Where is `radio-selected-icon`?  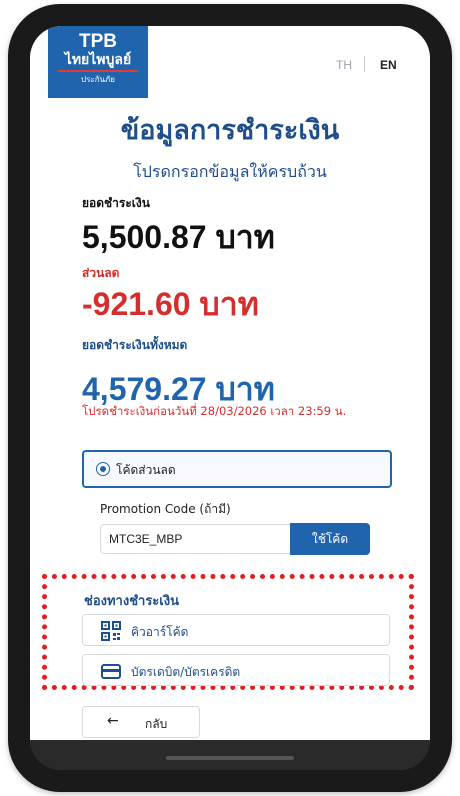
radio-selected-icon is located at coordinates (103, 469).